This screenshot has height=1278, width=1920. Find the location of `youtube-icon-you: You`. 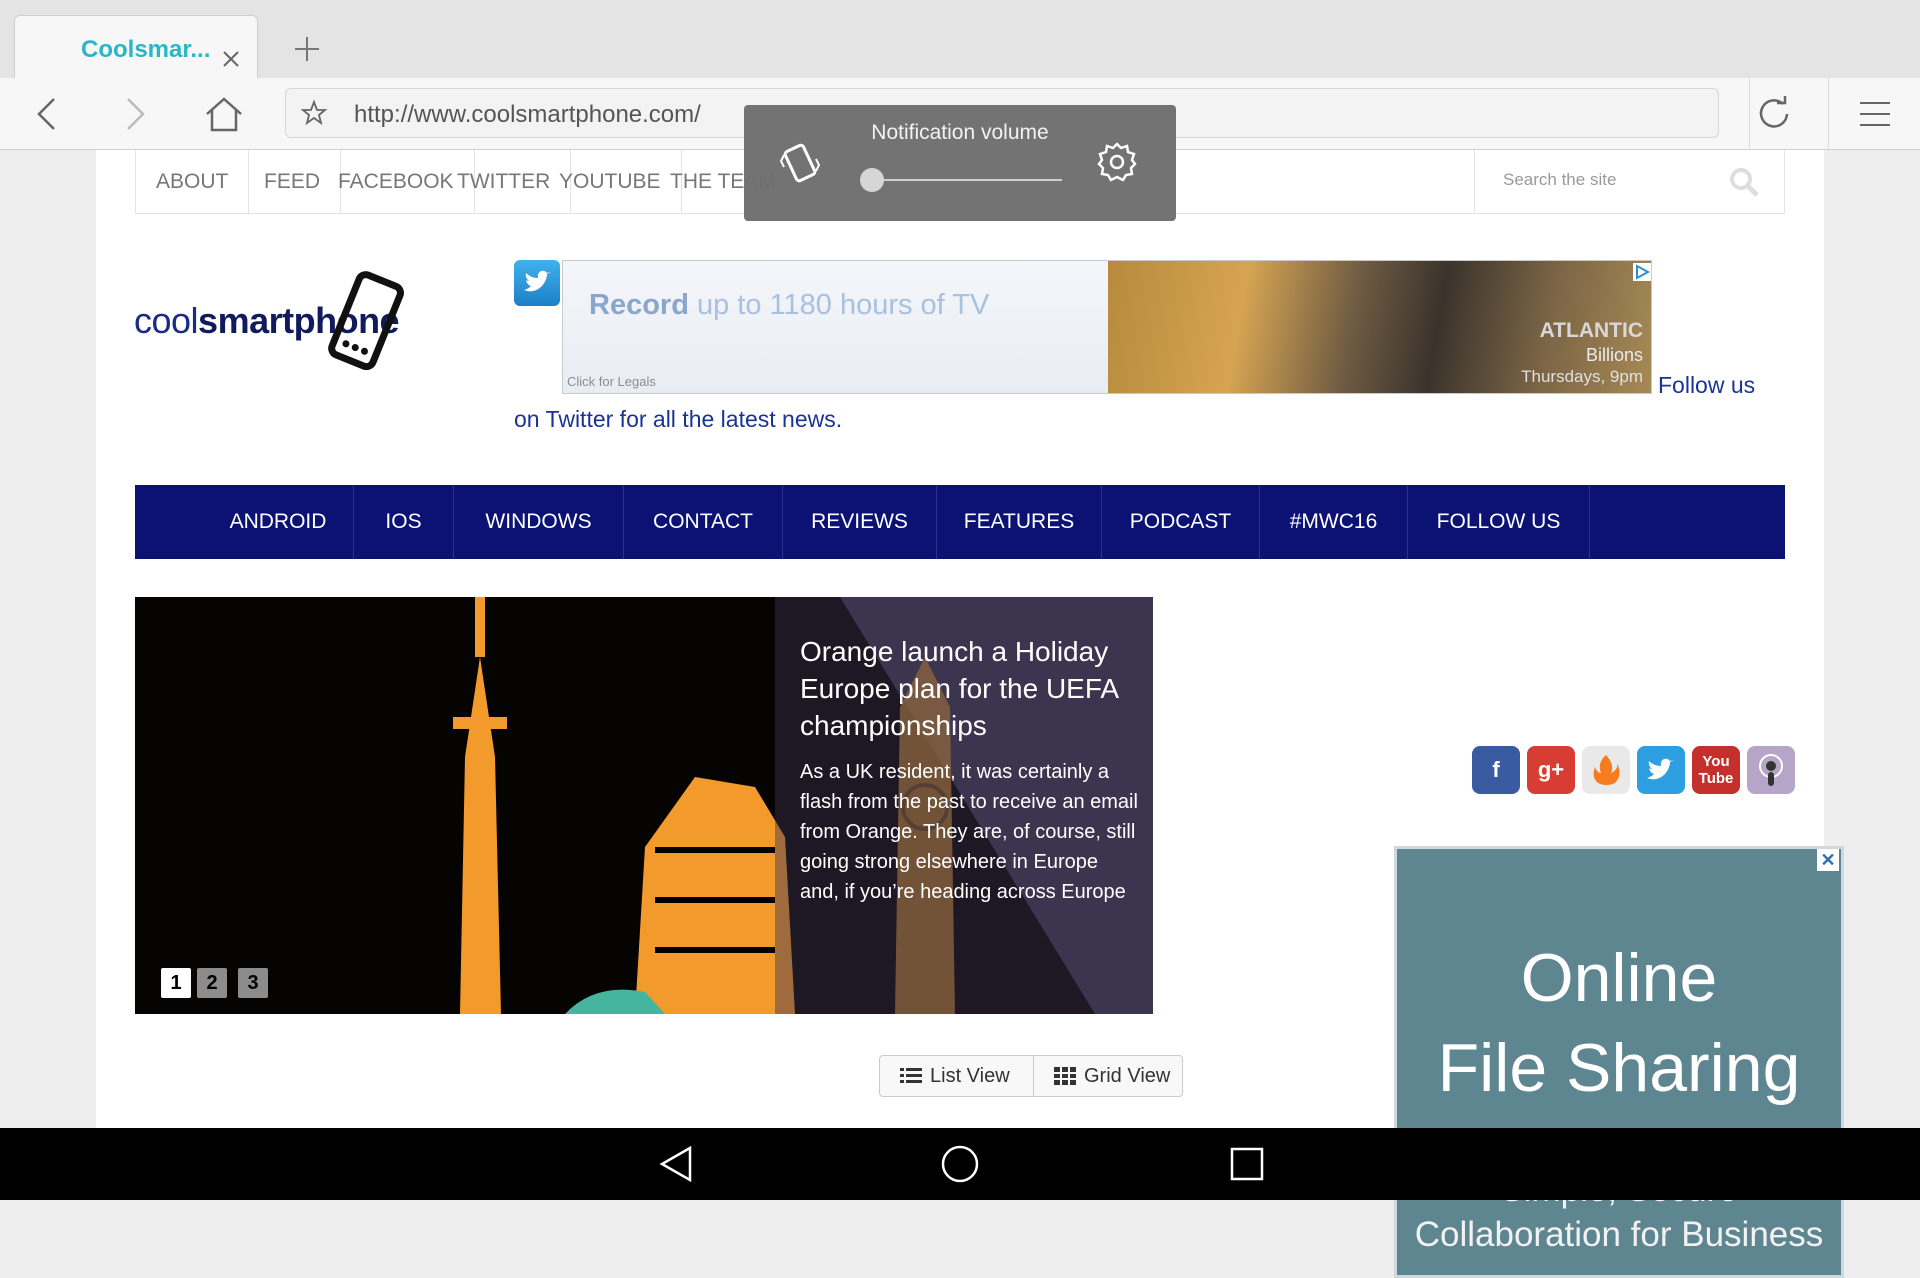

youtube-icon-you: You is located at coordinates (1716, 761).